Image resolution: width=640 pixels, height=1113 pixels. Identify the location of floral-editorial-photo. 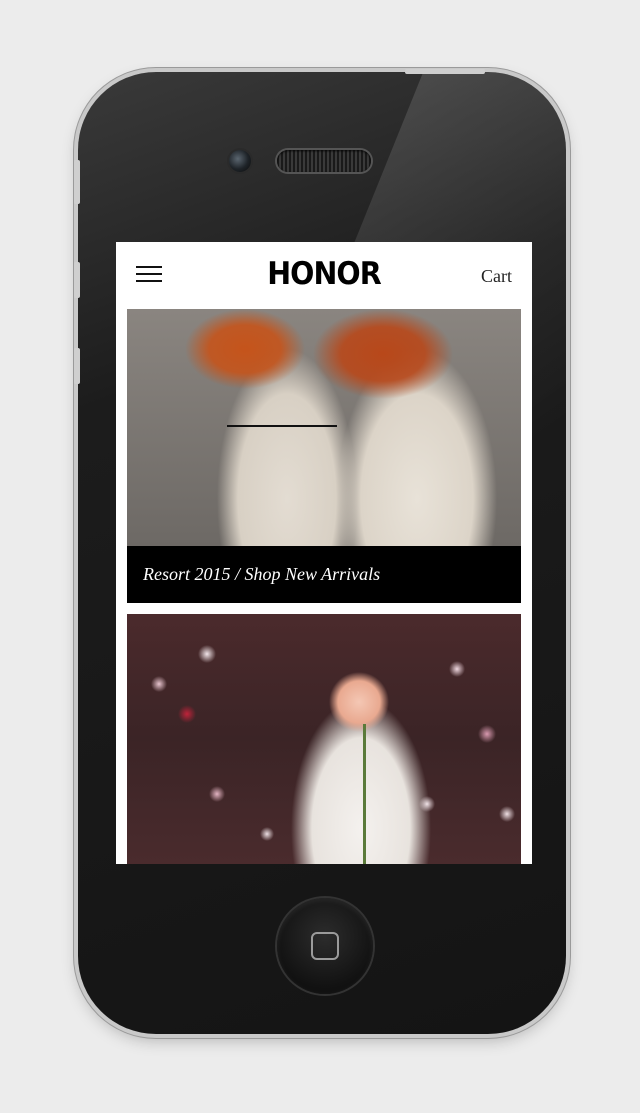
(324, 739).